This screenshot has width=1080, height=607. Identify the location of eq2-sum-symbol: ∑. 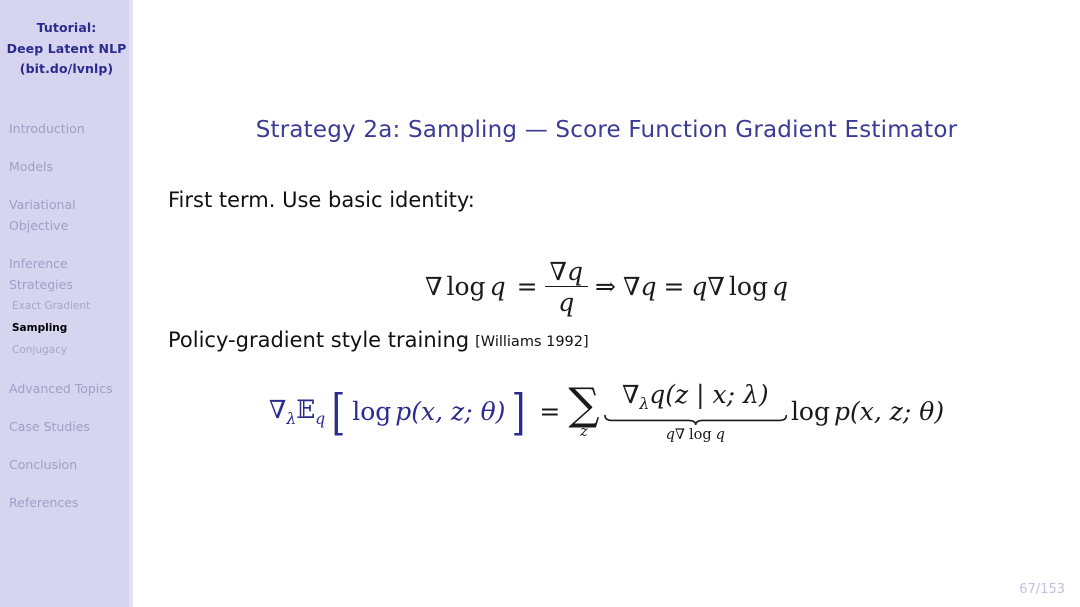
(584, 405).